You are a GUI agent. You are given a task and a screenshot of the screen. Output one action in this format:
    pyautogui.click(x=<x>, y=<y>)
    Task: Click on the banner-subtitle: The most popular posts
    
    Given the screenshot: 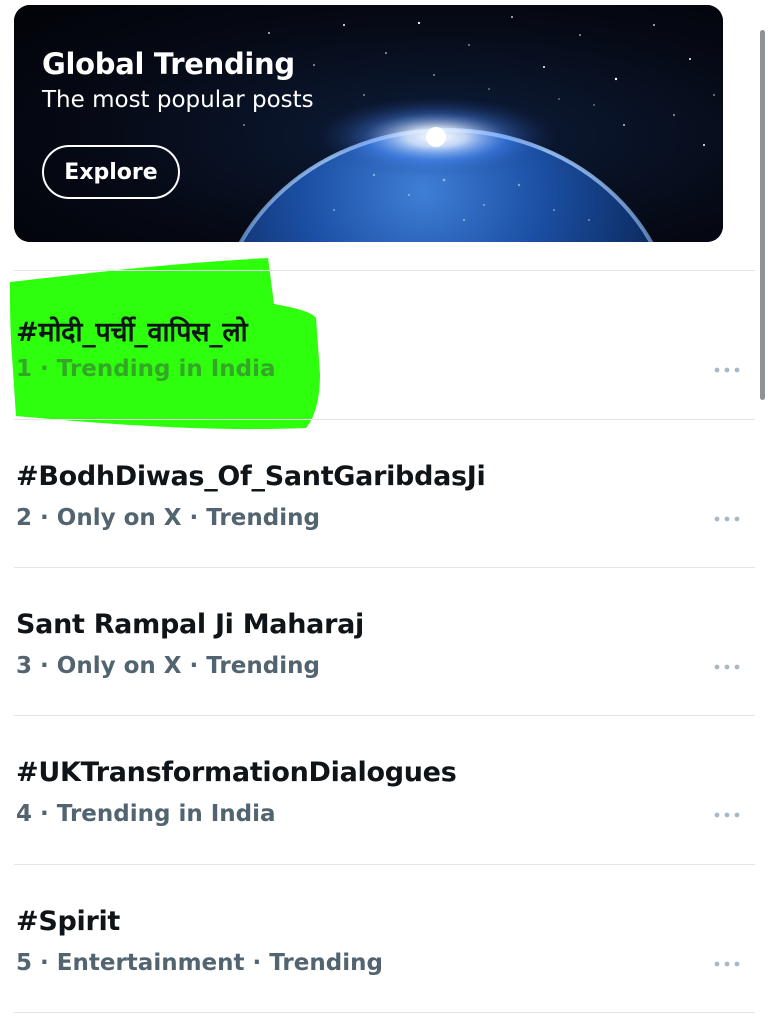 What is the action you would take?
    pyautogui.click(x=178, y=100)
    